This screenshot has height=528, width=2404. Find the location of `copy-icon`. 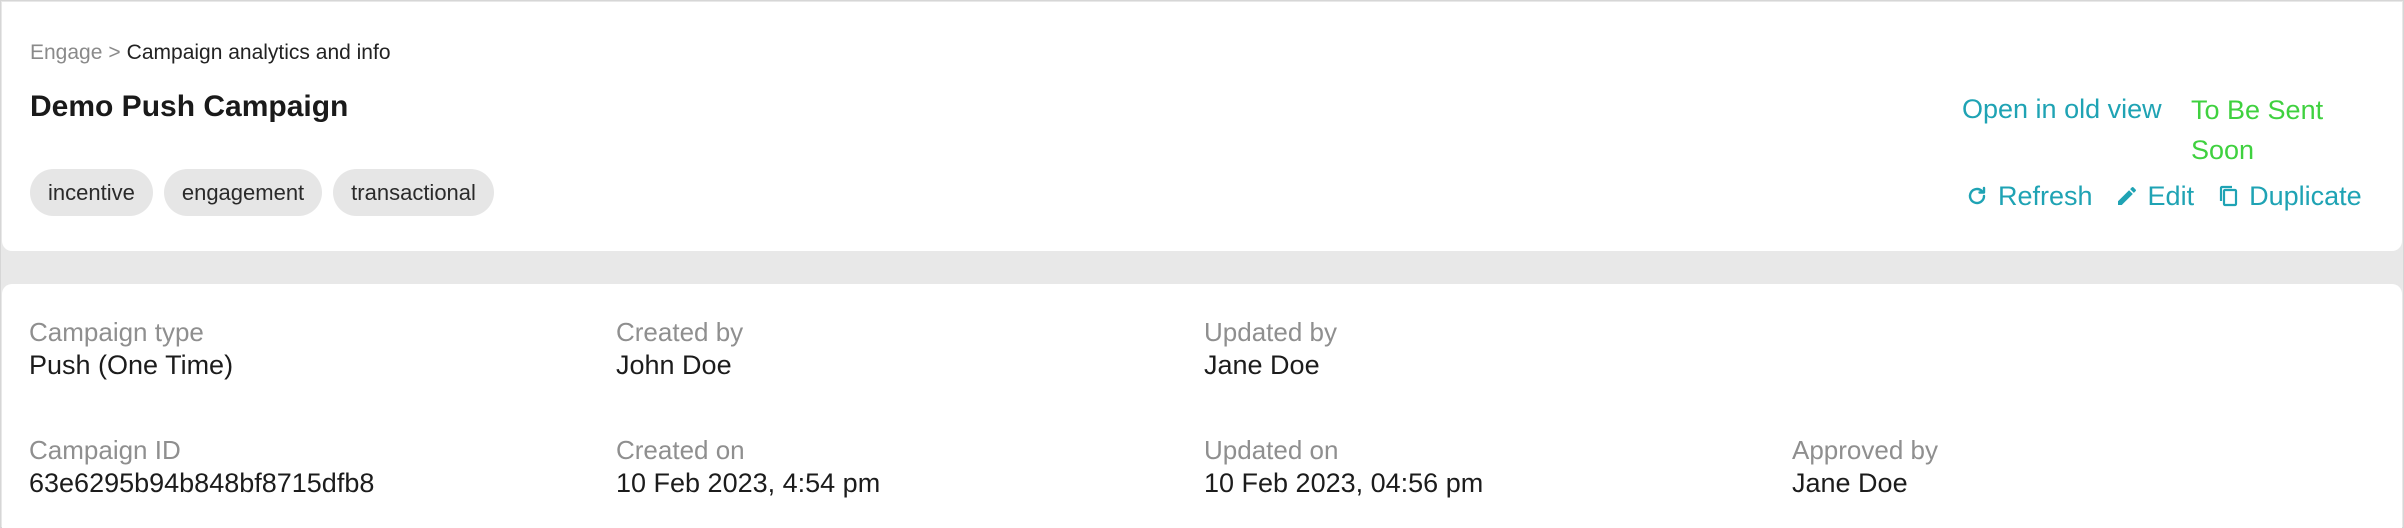

copy-icon is located at coordinates (2228, 196).